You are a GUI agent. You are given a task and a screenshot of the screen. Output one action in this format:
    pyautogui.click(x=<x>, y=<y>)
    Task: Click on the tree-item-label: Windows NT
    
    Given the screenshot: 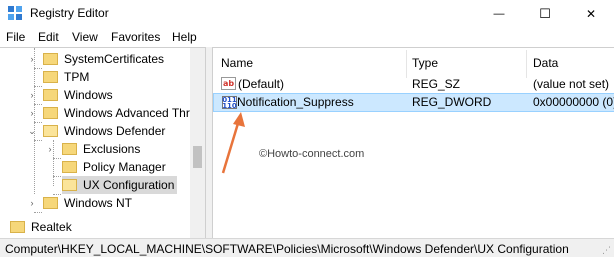 What is the action you would take?
    pyautogui.click(x=98, y=203)
    